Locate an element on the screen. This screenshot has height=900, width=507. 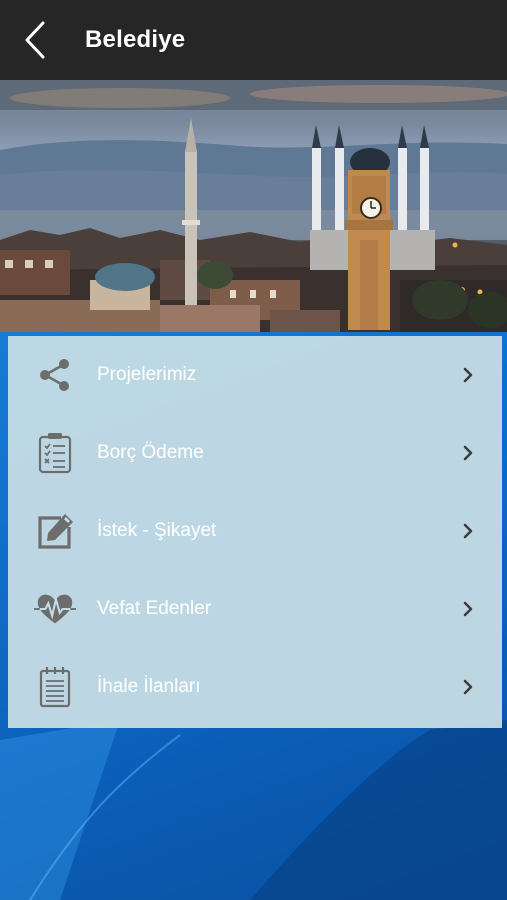
page-title: Belediye is located at coordinates (135, 39).